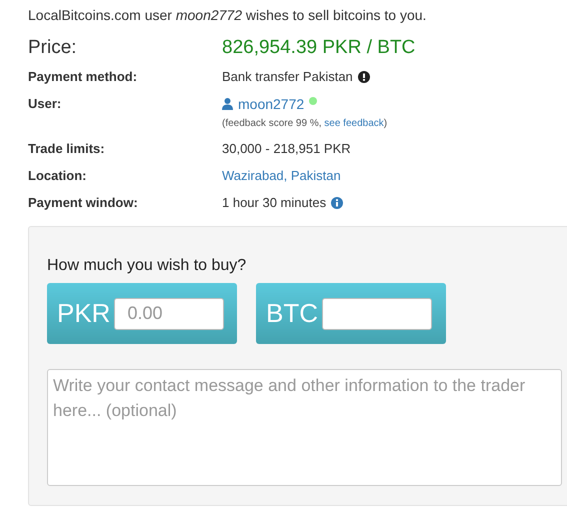 The width and height of the screenshot is (567, 522). Describe the element at coordinates (53, 48) in the screenshot. I see `field-label: Price:` at that location.